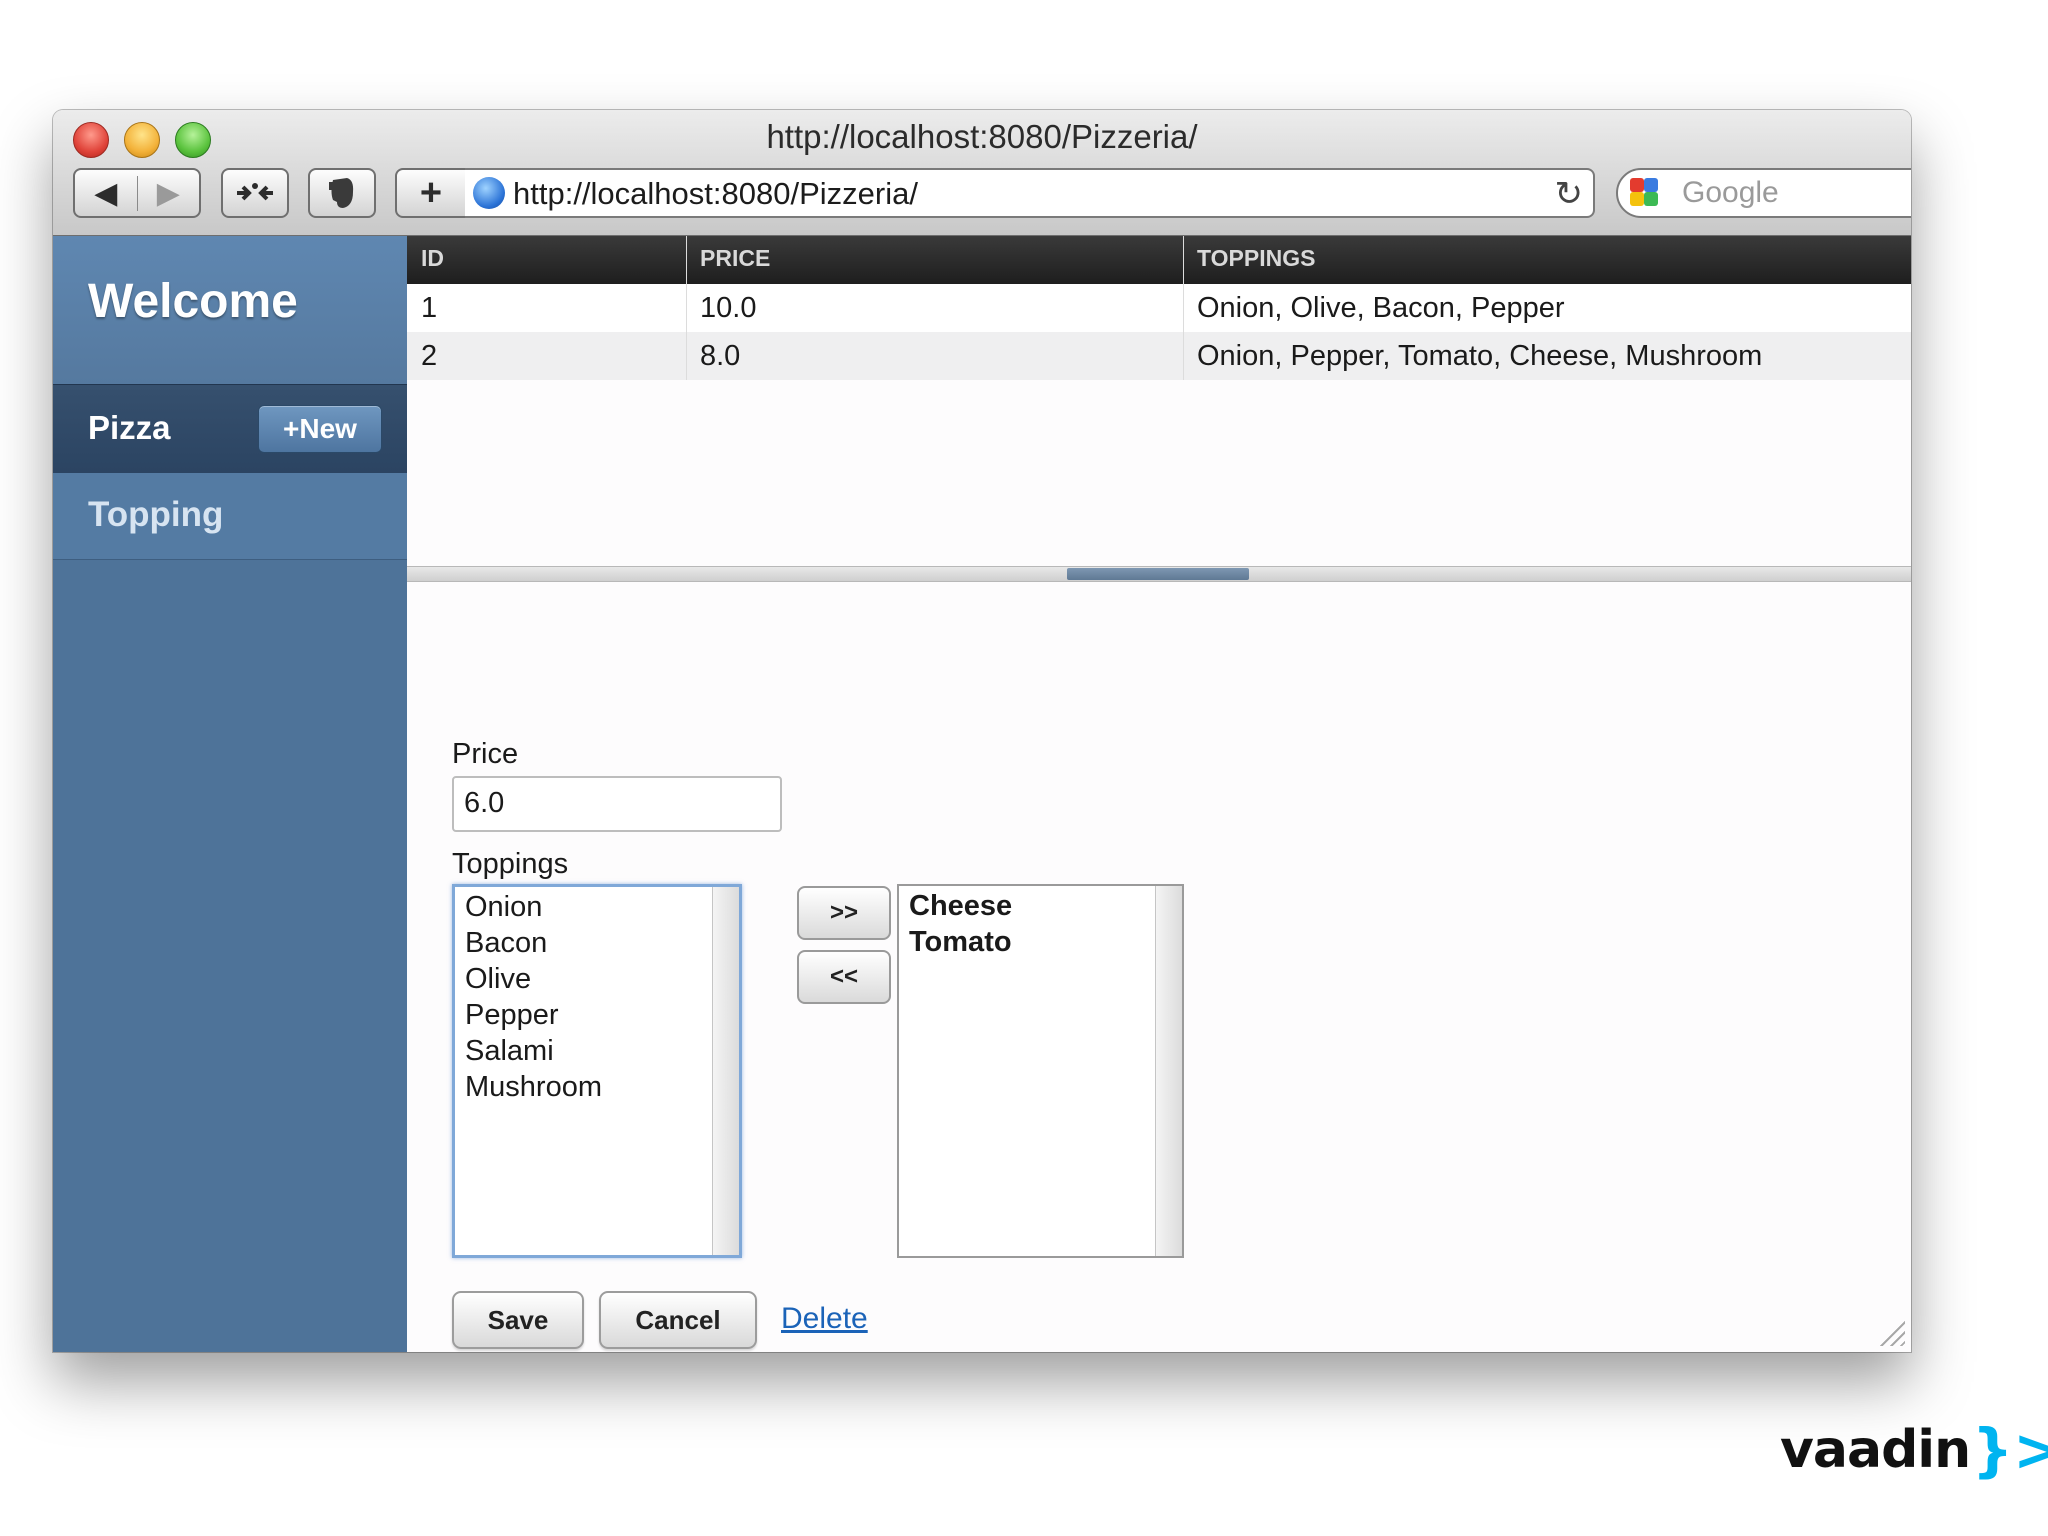 This screenshot has width=2048, height=1536. I want to click on cell-toppings: Onion, Pepper, Tomato, Cheese, Mushroom, so click(1480, 356).